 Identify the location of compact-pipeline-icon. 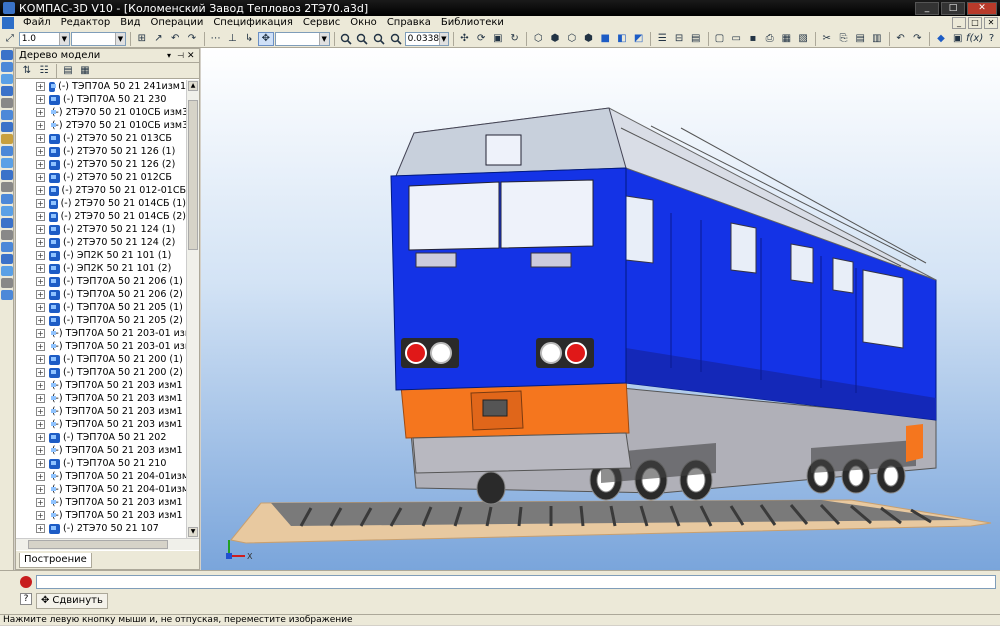
(6, 223).